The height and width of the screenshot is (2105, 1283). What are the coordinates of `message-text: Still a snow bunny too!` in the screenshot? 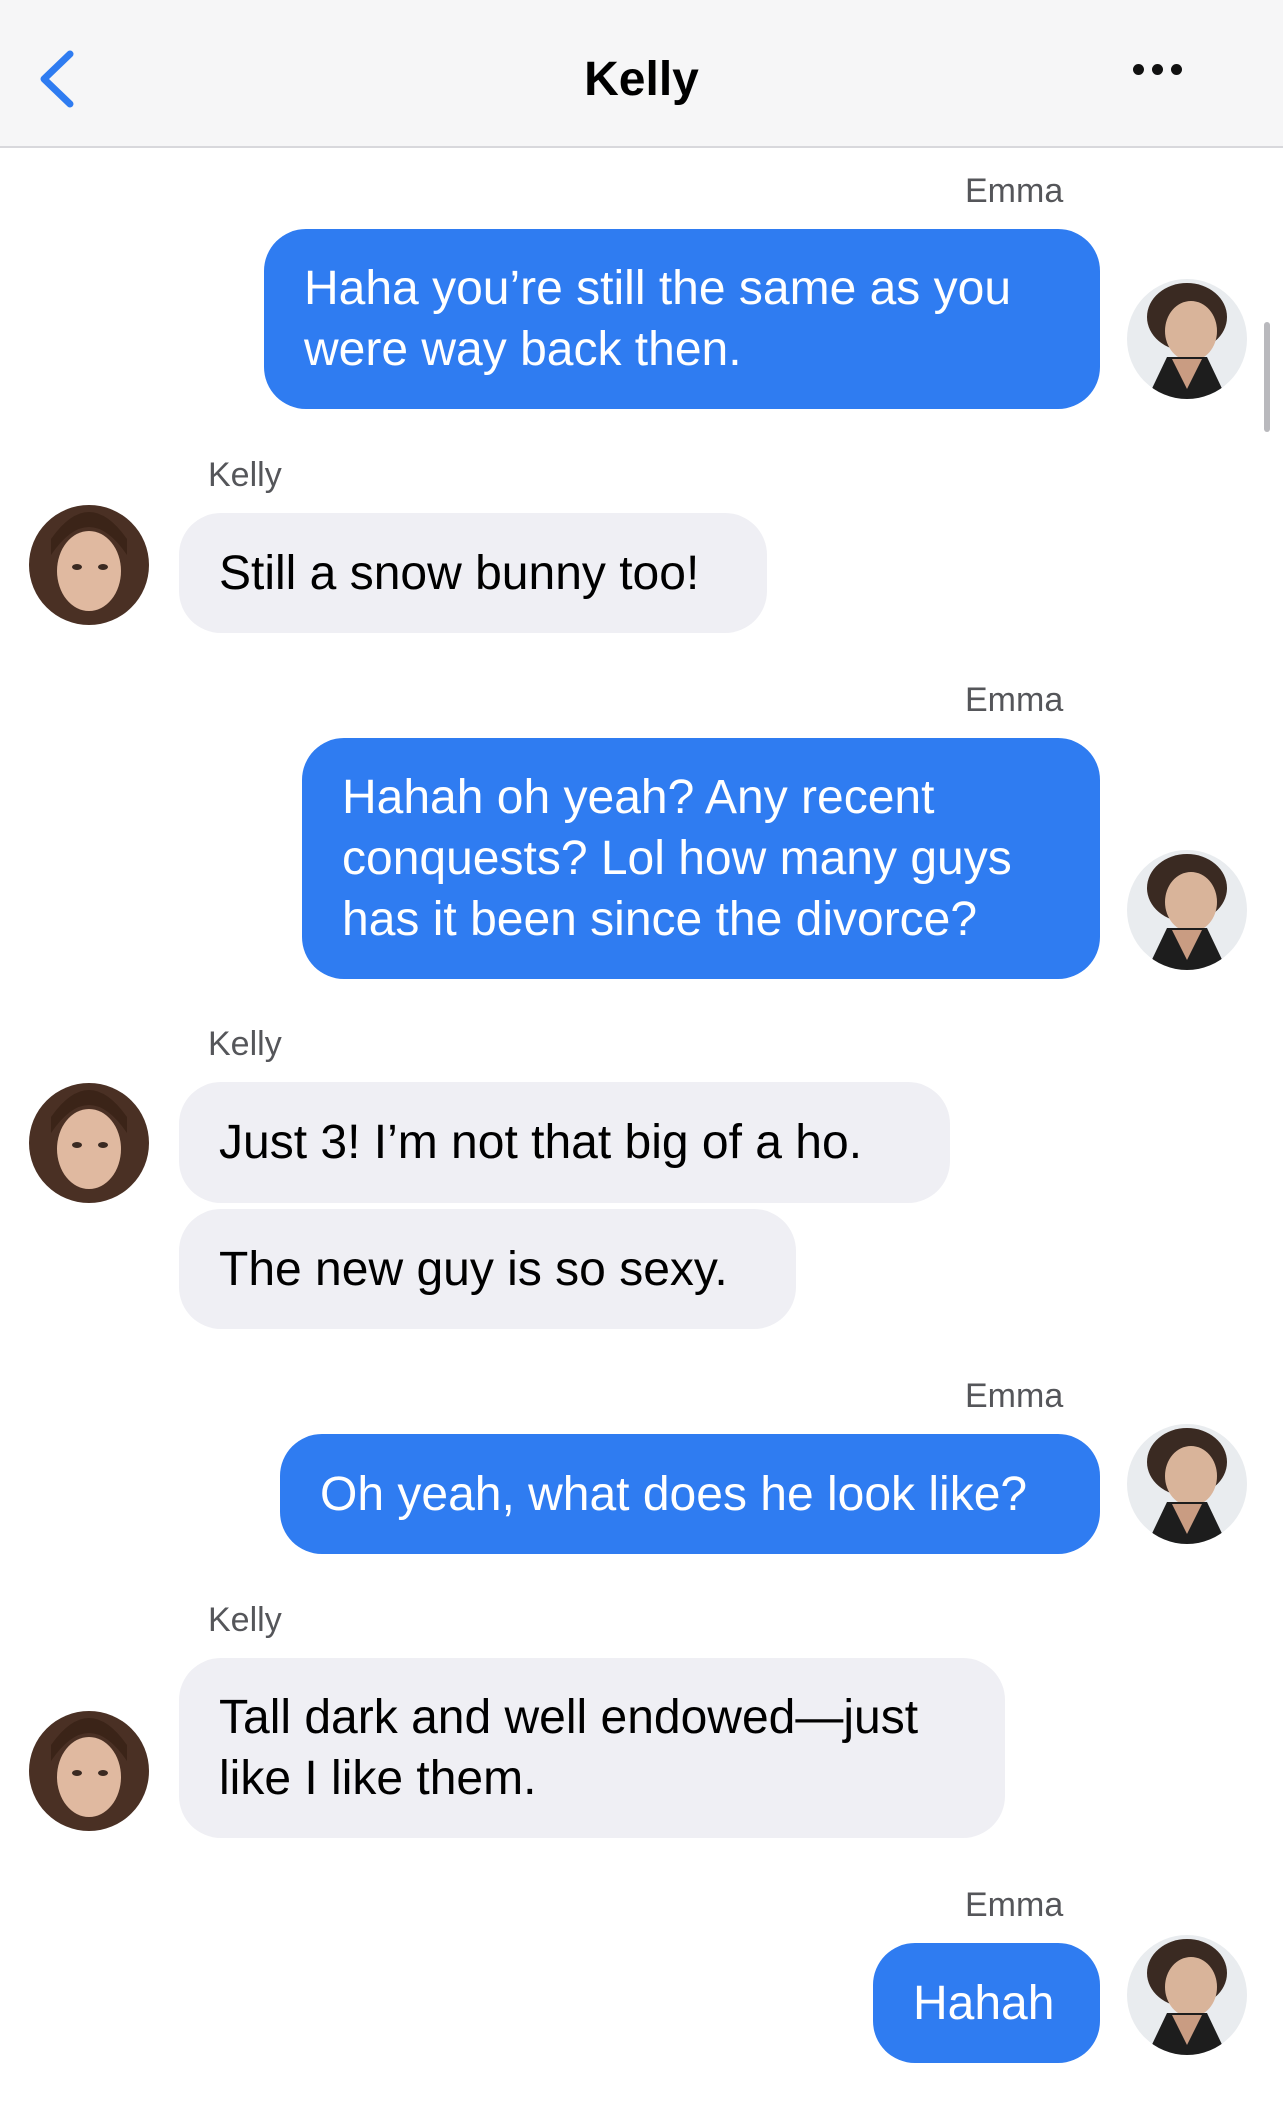 It's located at (459, 573).